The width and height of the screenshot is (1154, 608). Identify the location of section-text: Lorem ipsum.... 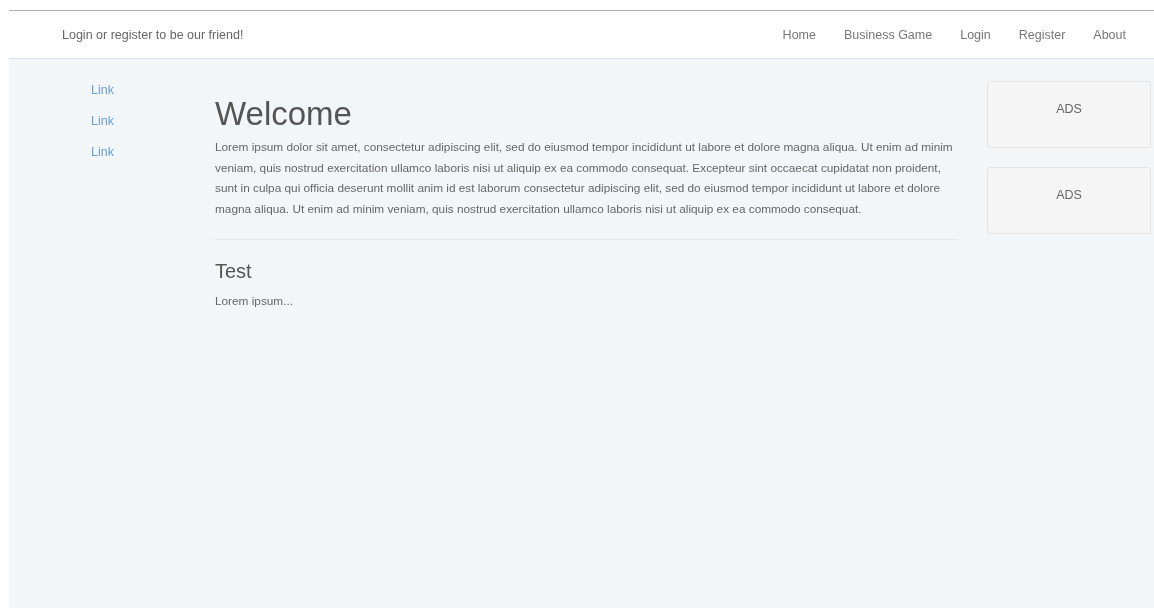
(255, 302).